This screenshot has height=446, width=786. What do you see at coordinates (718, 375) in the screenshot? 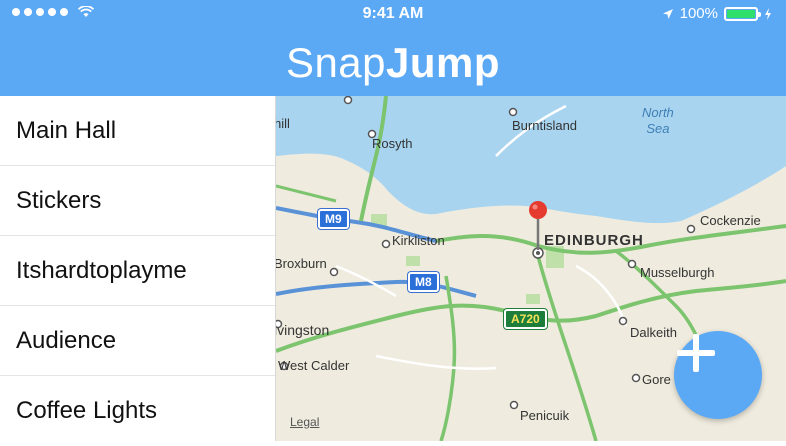
I see `add-button` at bounding box center [718, 375].